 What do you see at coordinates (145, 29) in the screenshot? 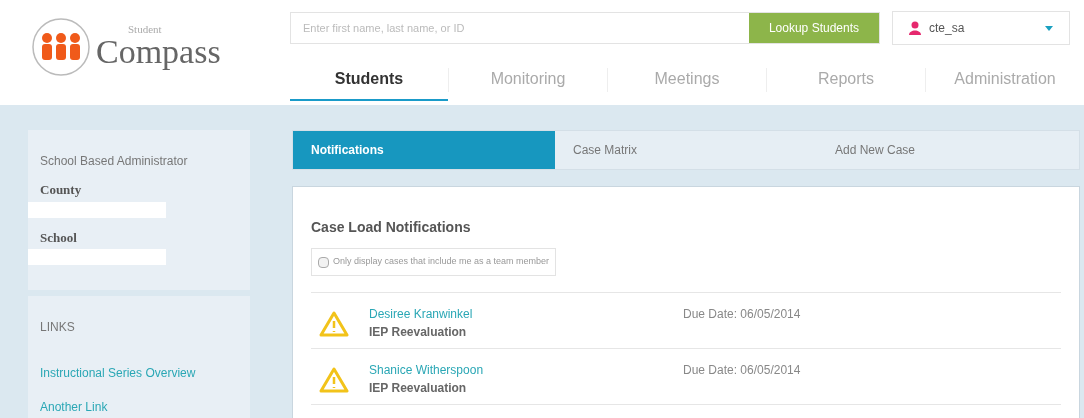
I see `logo-subtitle: Student` at bounding box center [145, 29].